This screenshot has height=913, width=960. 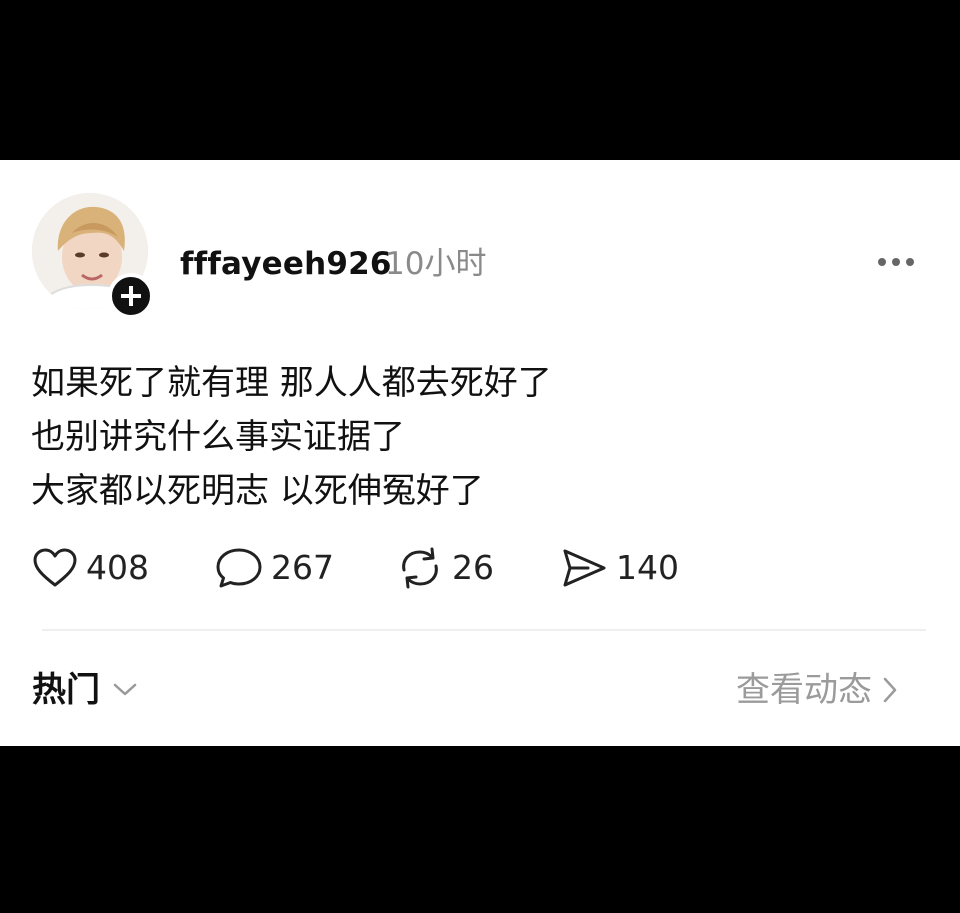 What do you see at coordinates (584, 568) in the screenshot?
I see `share-icon` at bounding box center [584, 568].